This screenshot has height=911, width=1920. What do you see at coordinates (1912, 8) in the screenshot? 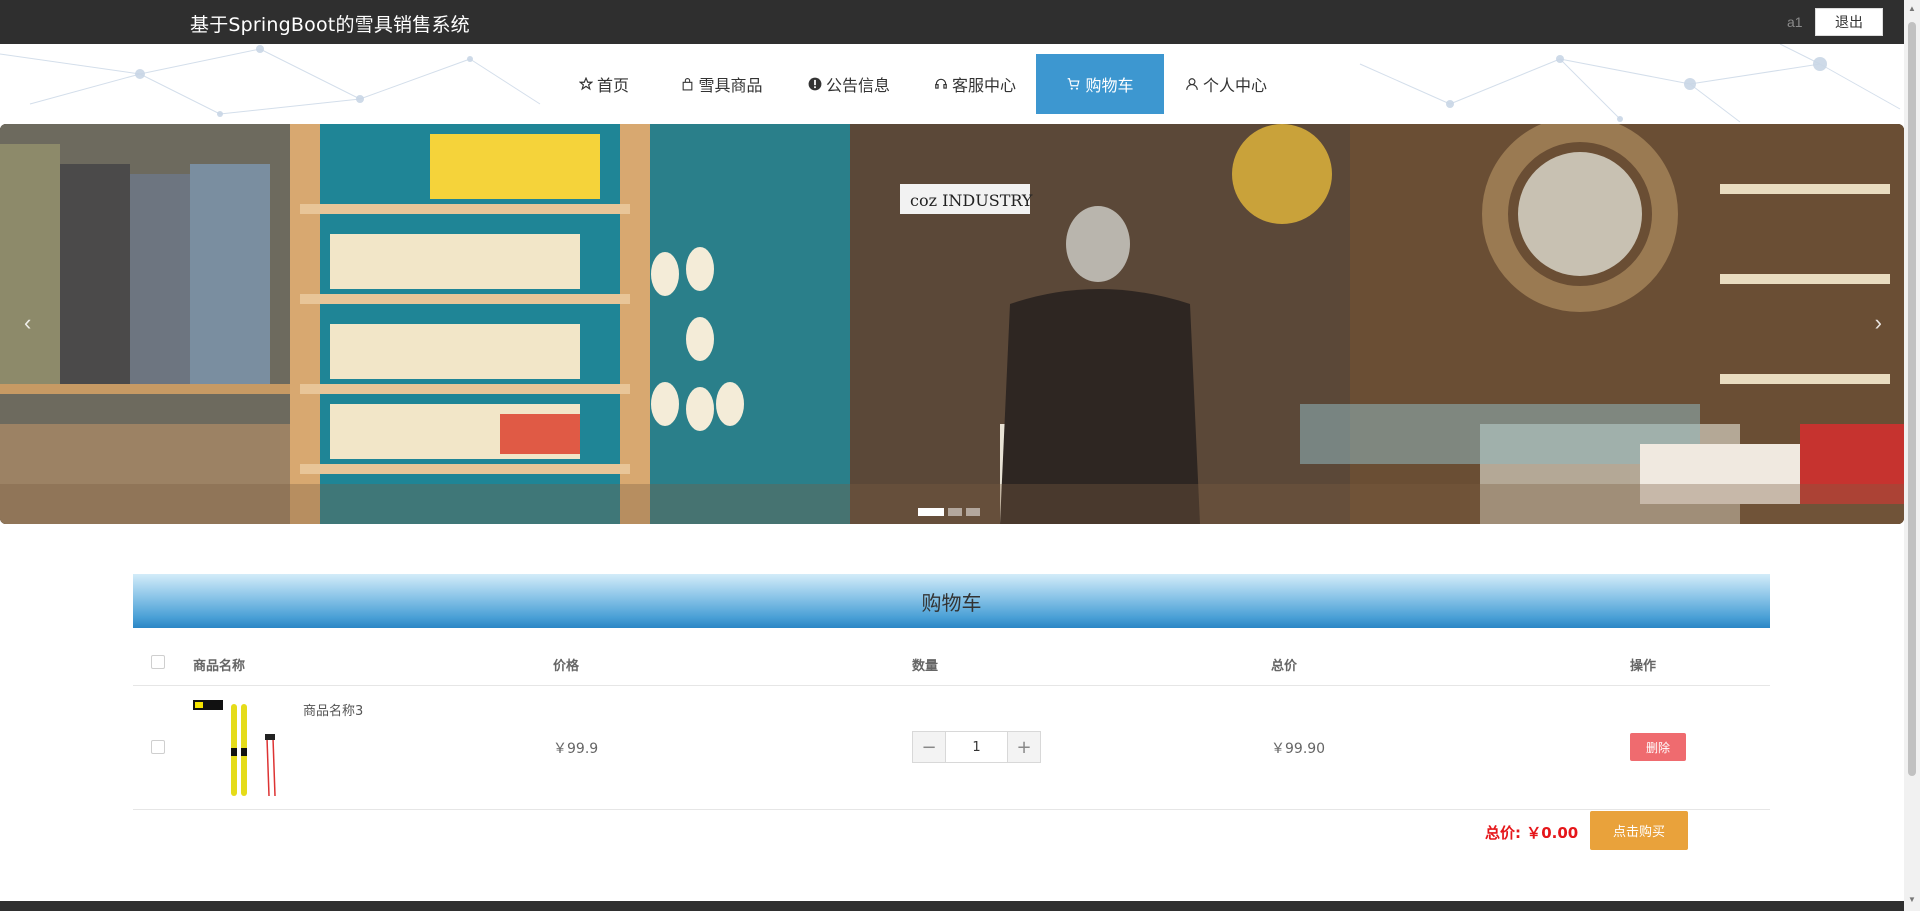
I see `scroll-up-icon: ▲` at bounding box center [1912, 8].